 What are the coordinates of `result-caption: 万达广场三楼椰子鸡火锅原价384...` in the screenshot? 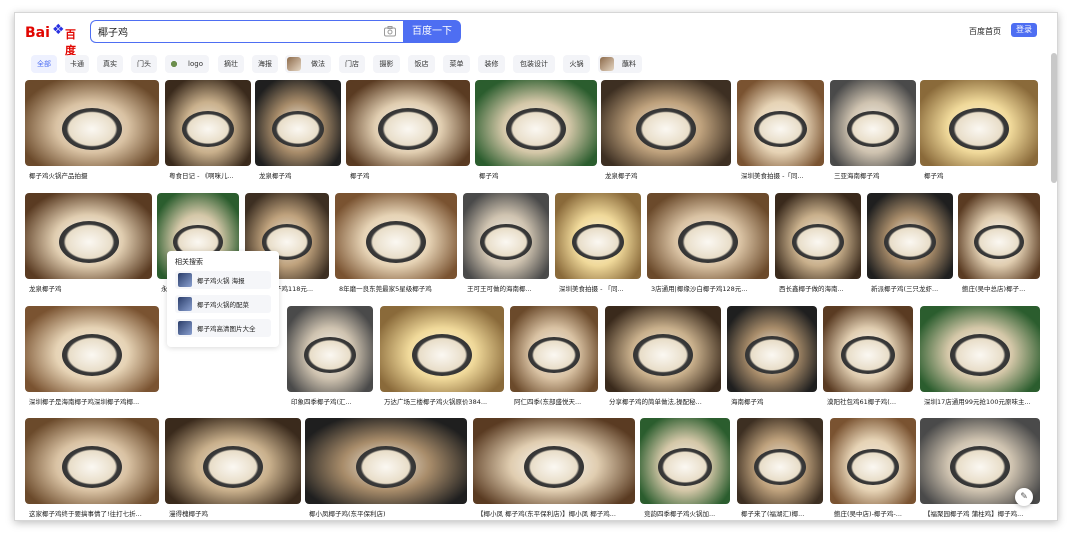 It's located at (443, 401).